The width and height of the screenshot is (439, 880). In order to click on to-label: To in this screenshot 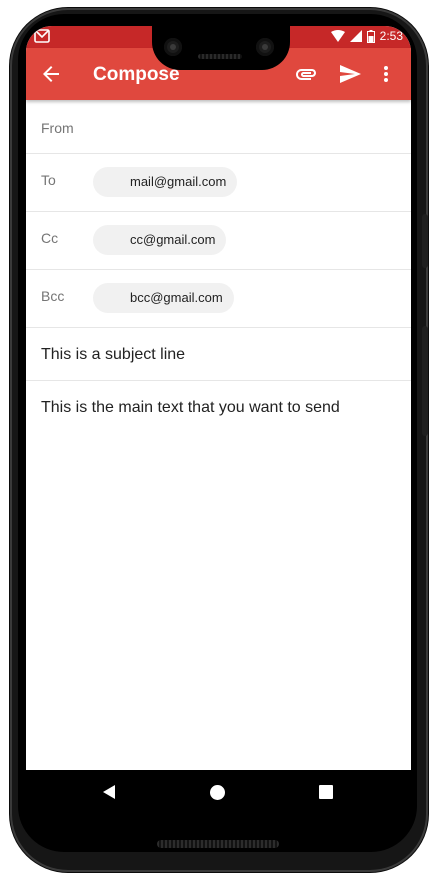, I will do `click(48, 180)`.